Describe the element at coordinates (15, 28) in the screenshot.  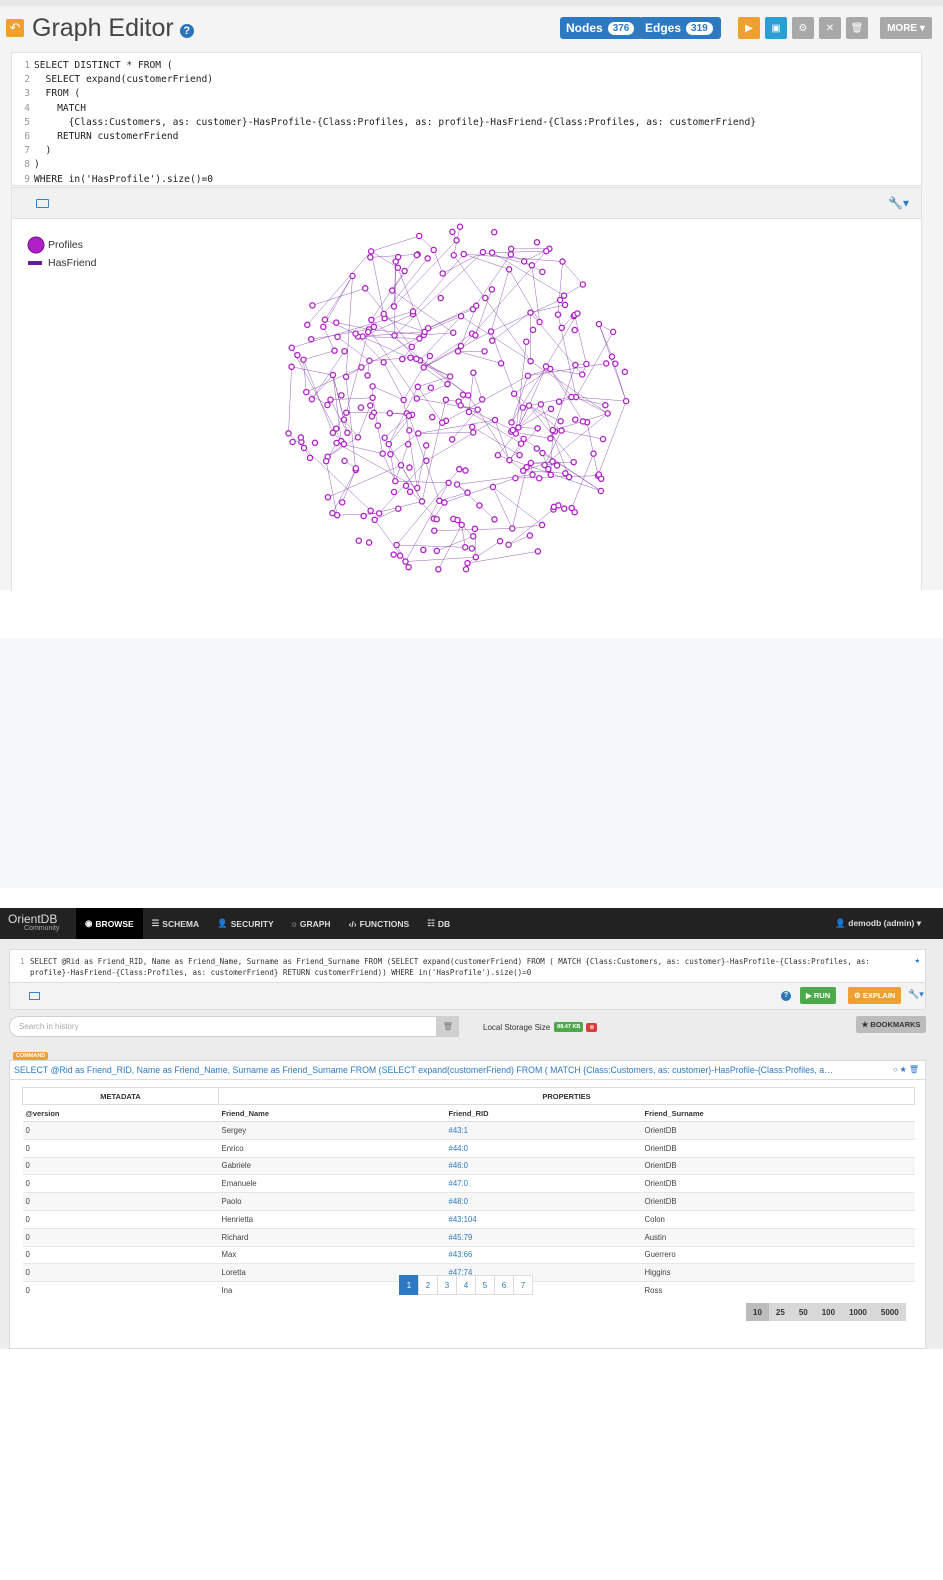
I see `back-icon: ↶` at that location.